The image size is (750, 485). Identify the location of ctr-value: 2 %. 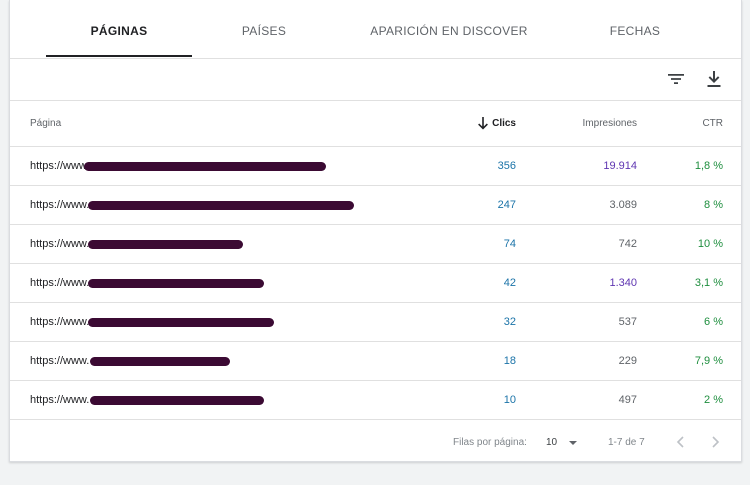
(713, 400).